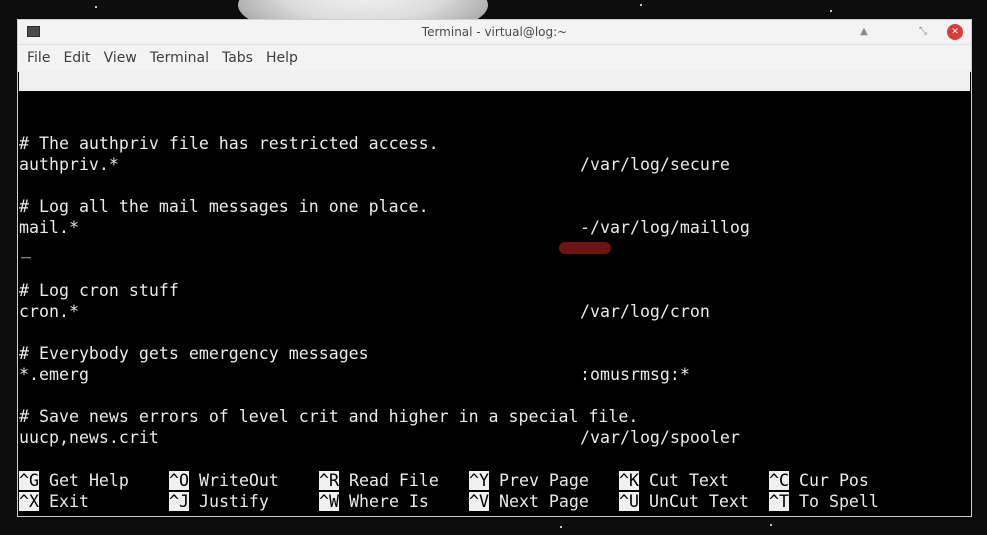  What do you see at coordinates (665, 227) in the screenshot?
I see `log-destination: -/var/log/maillog` at bounding box center [665, 227].